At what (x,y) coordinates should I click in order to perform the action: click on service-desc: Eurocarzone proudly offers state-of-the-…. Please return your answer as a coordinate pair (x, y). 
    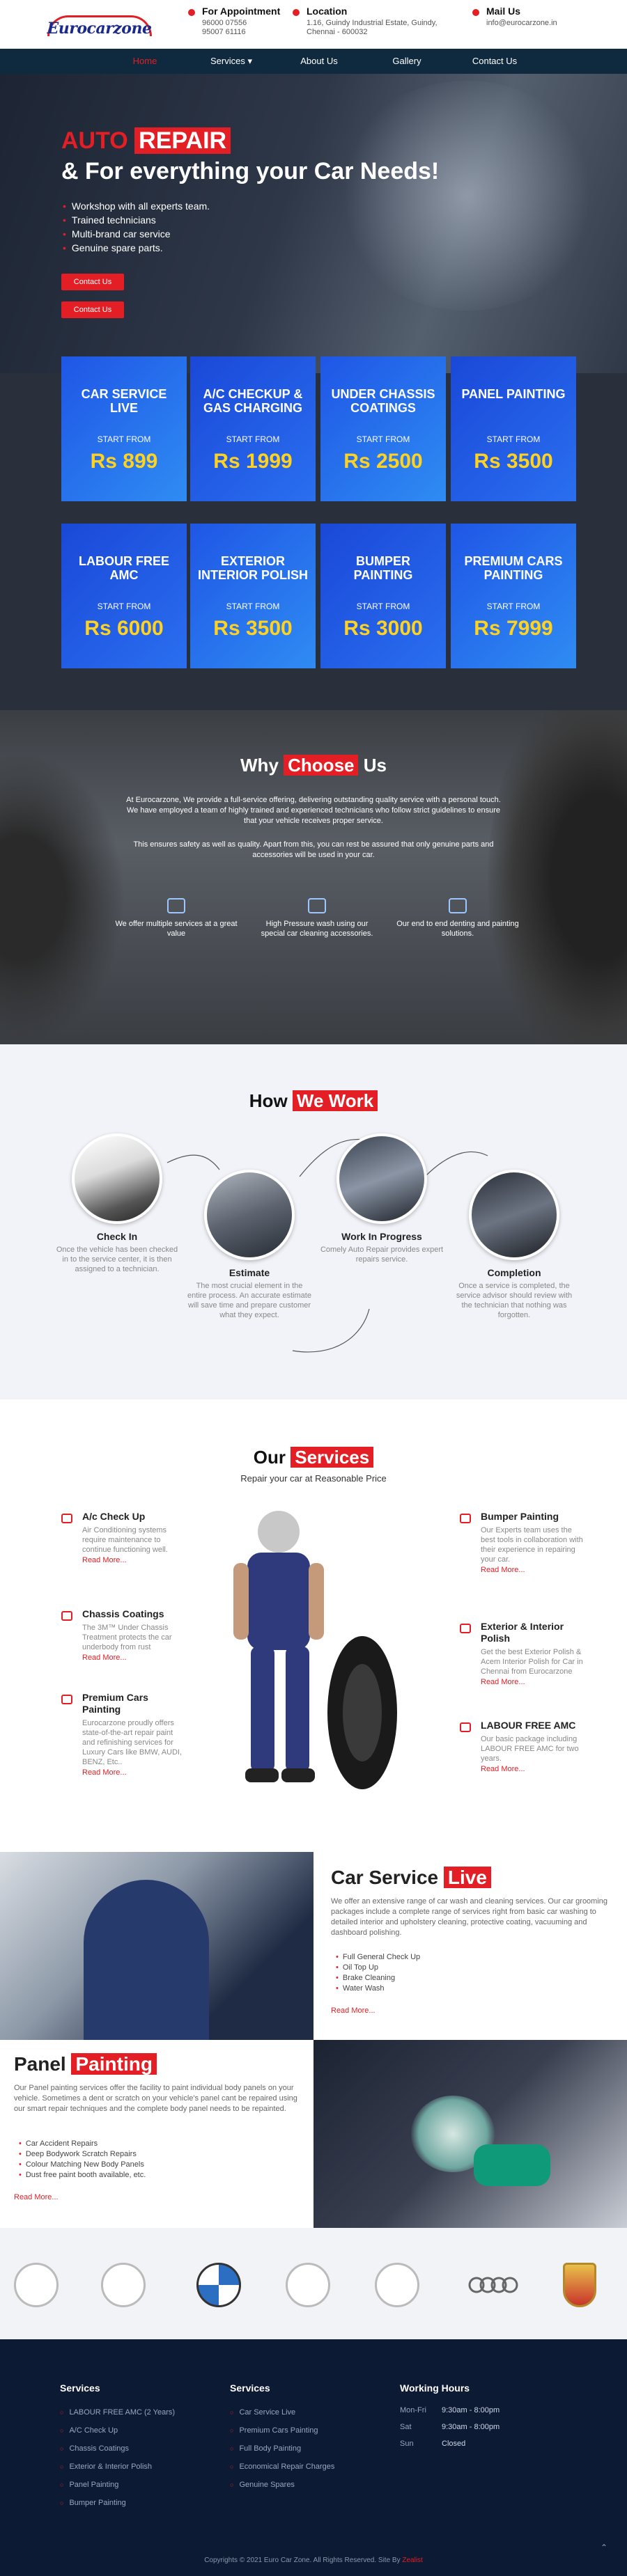
    Looking at the image, I should click on (132, 1742).